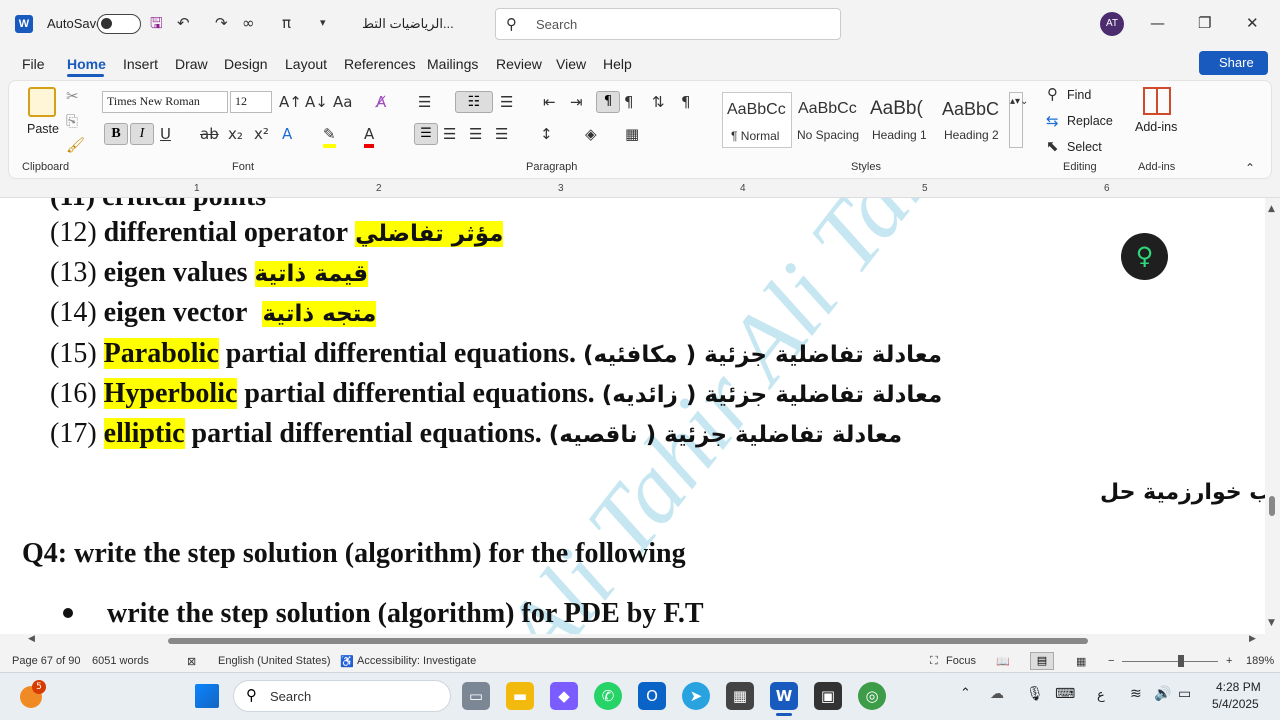  What do you see at coordinates (1101, 695) in the screenshot?
I see `input-language: ع` at bounding box center [1101, 695].